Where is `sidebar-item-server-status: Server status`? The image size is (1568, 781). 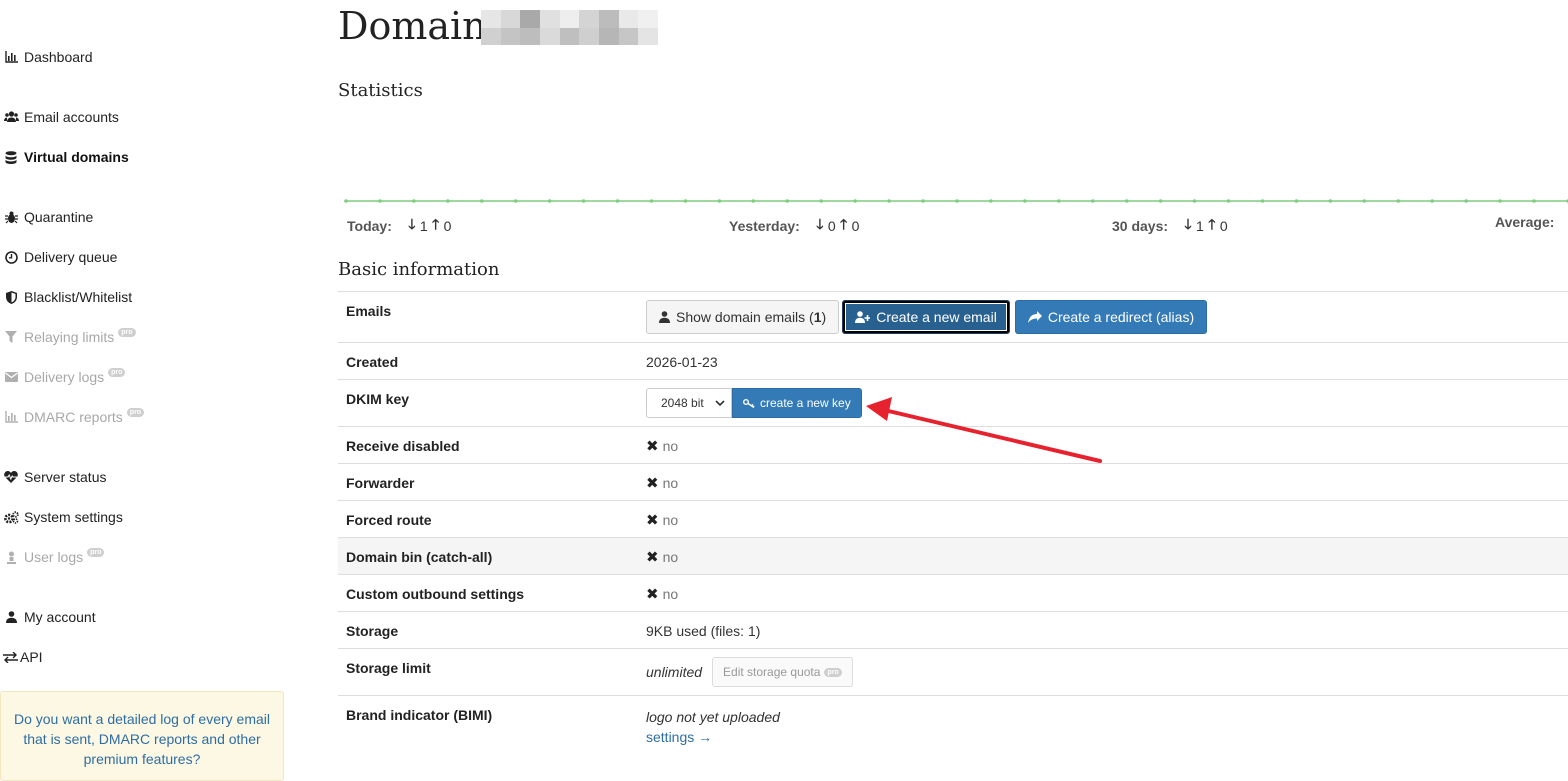 sidebar-item-server-status: Server status is located at coordinates (54, 477).